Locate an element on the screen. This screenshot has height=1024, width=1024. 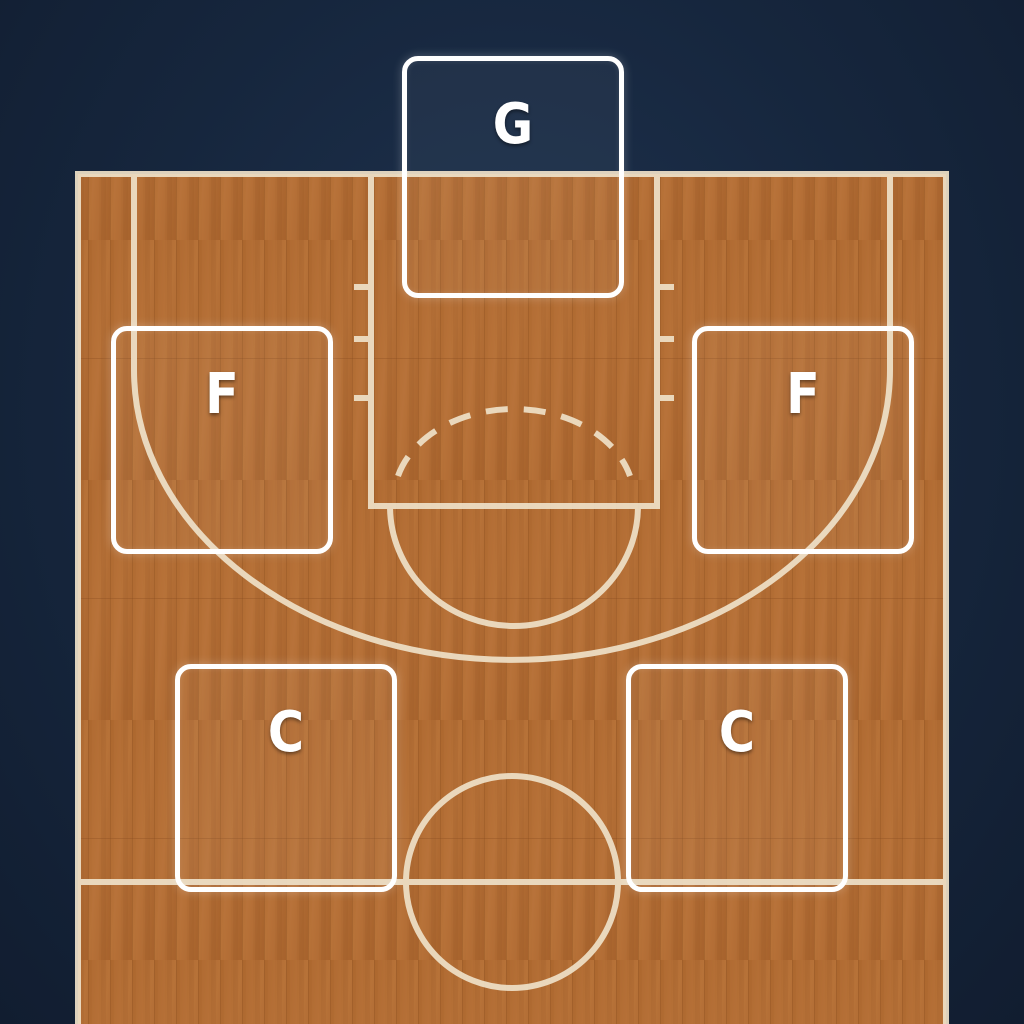
guard-label: G is located at coordinates (513, 124).